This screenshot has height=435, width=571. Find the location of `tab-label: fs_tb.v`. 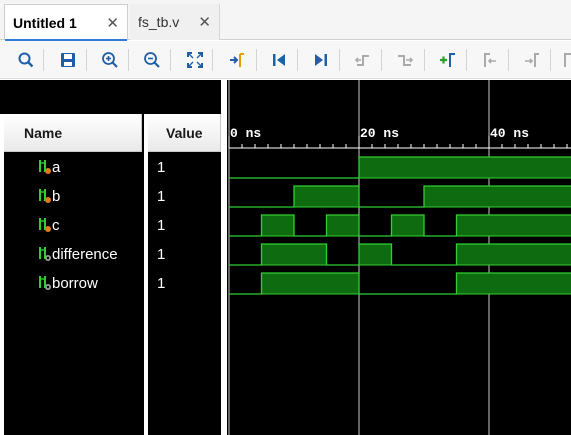

tab-label: fs_tb.v is located at coordinates (159, 22).